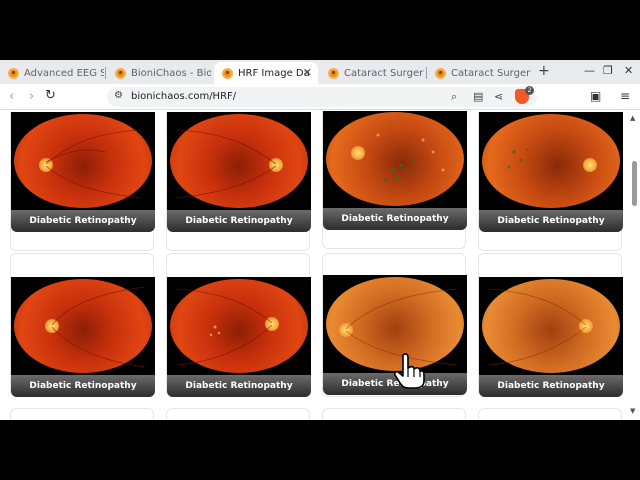 This screenshot has height=480, width=640. What do you see at coordinates (529, 90) in the screenshot?
I see `shields-count-badge: 2` at bounding box center [529, 90].